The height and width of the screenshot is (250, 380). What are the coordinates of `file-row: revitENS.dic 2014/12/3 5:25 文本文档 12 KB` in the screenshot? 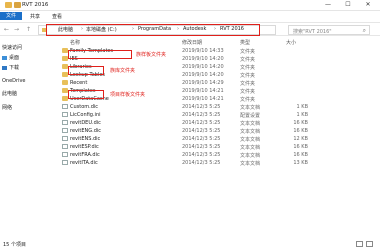 It's located at (211, 139).